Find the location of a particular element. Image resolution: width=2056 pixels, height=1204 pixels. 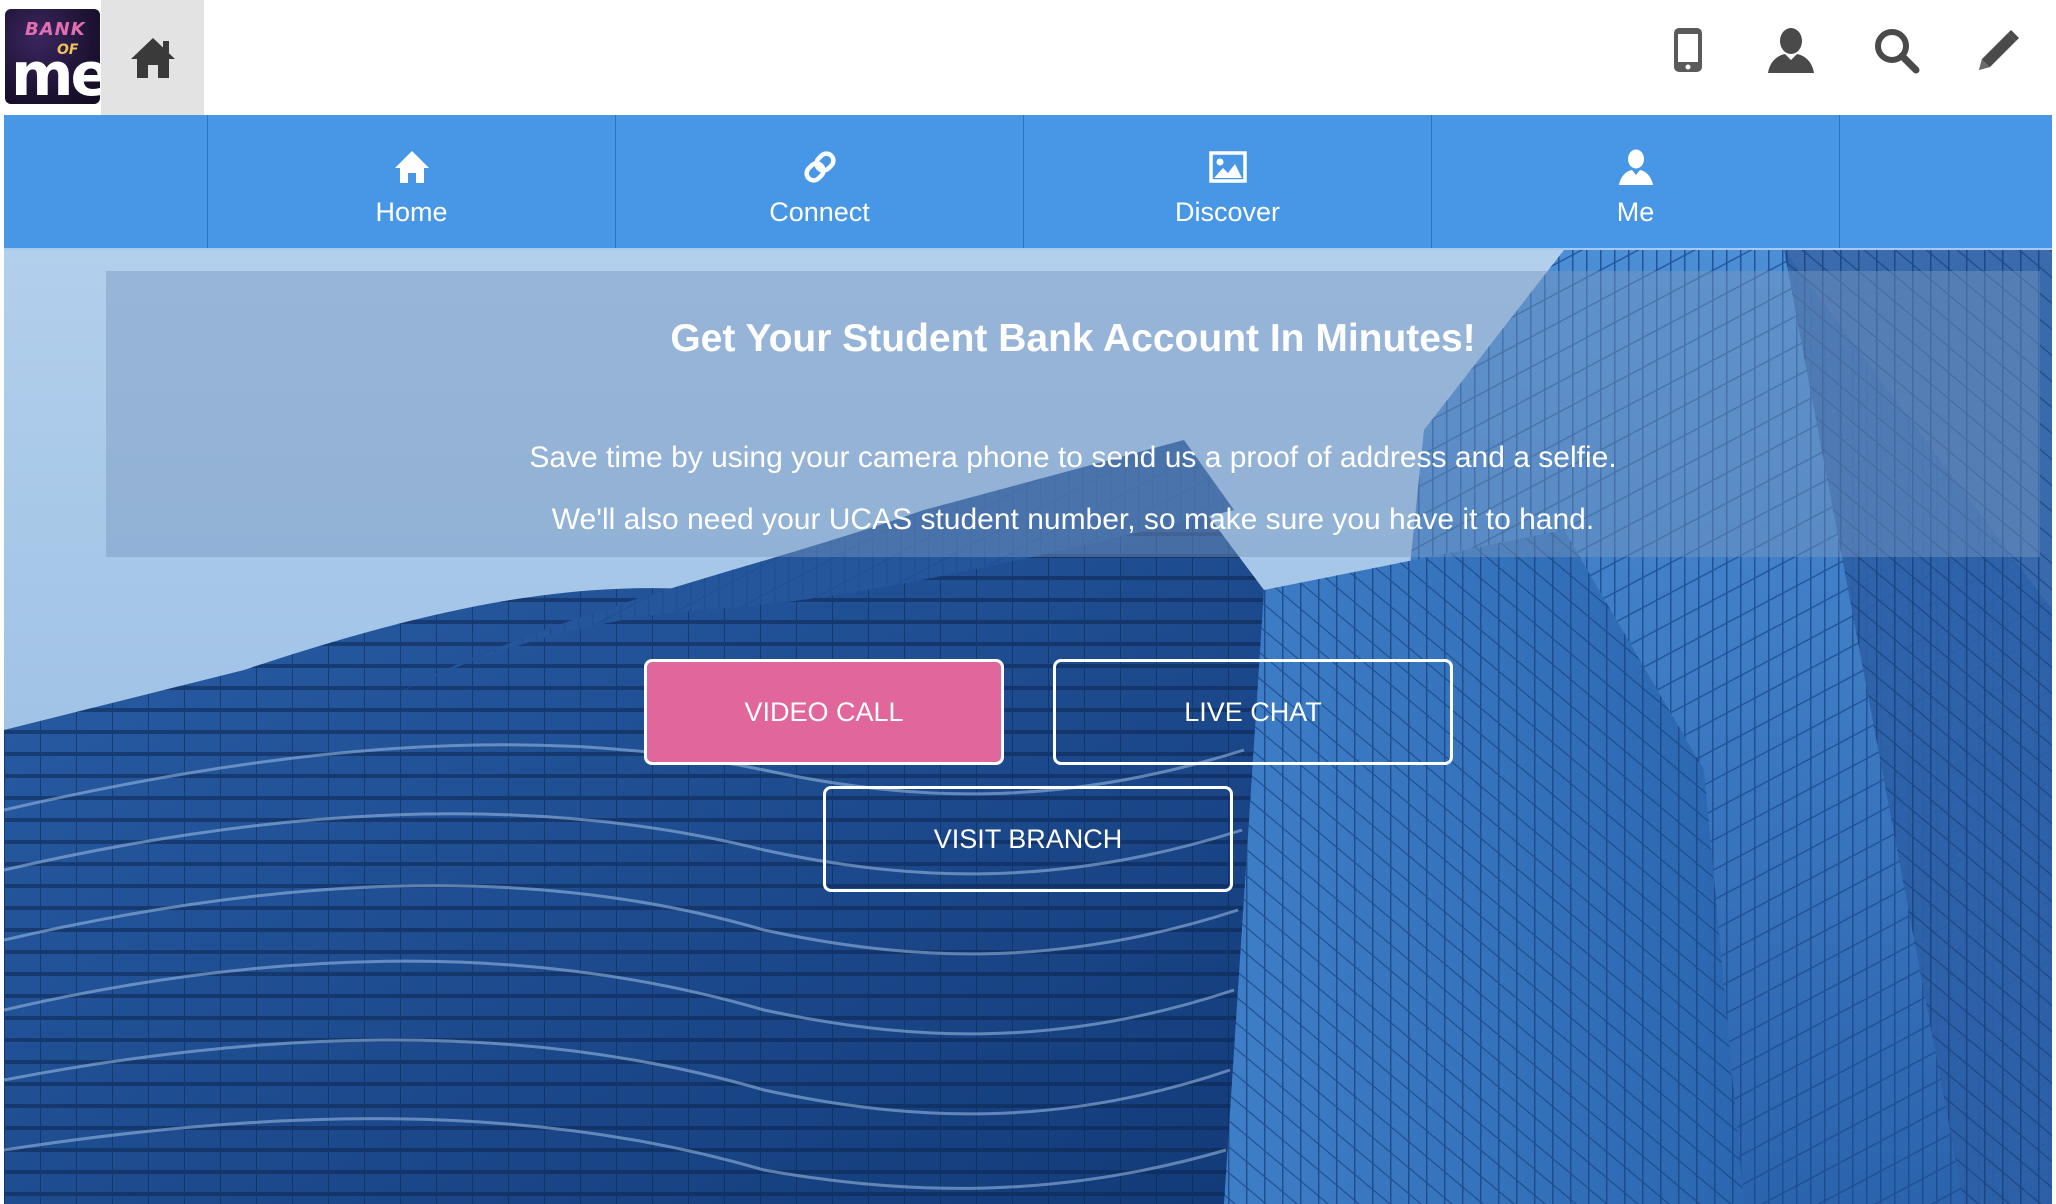

nav-item-me: Me is located at coordinates (1635, 181).